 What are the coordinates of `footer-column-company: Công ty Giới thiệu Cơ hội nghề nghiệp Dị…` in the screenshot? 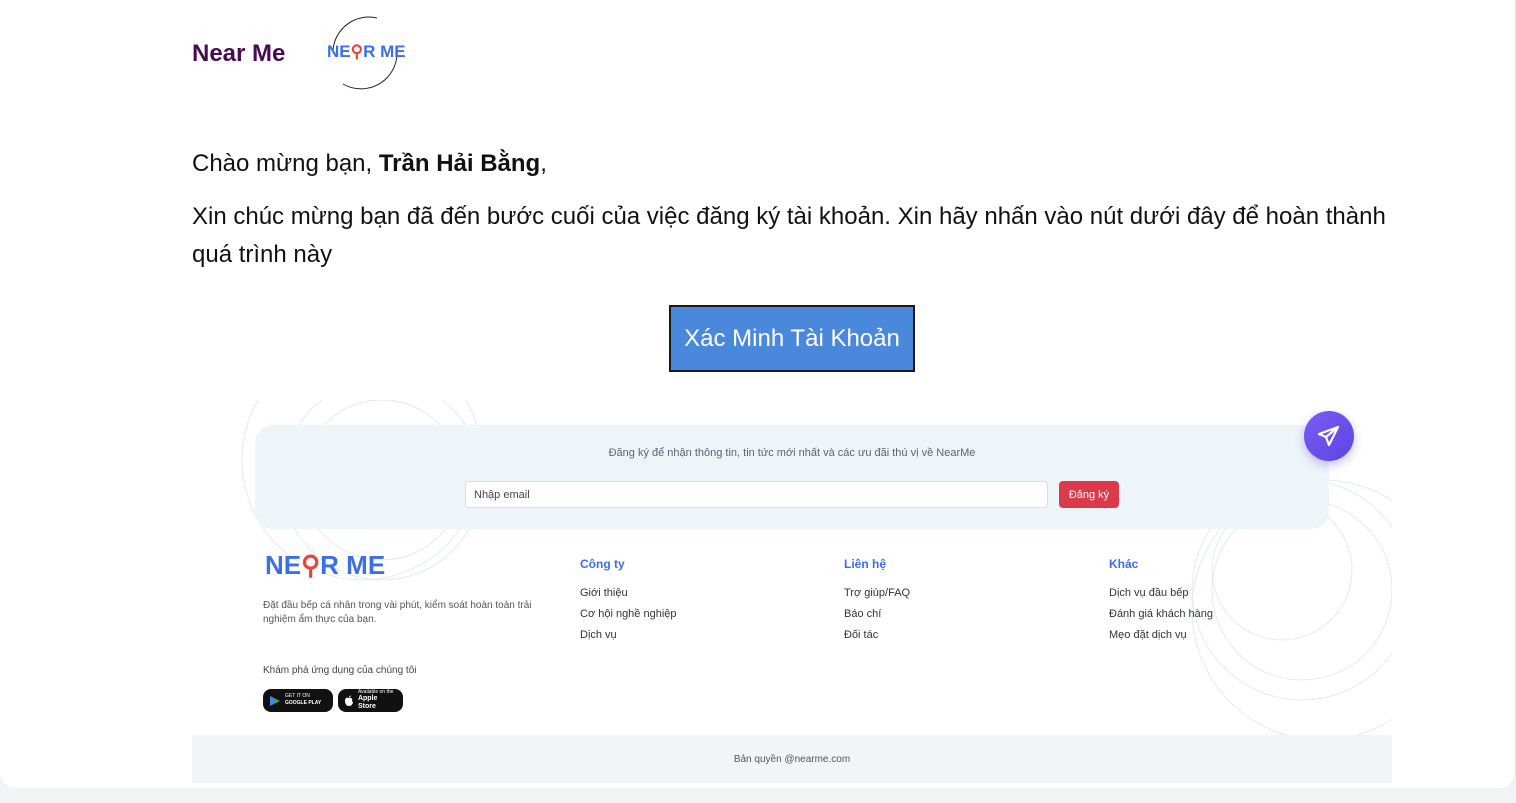 It's located at (628, 603).